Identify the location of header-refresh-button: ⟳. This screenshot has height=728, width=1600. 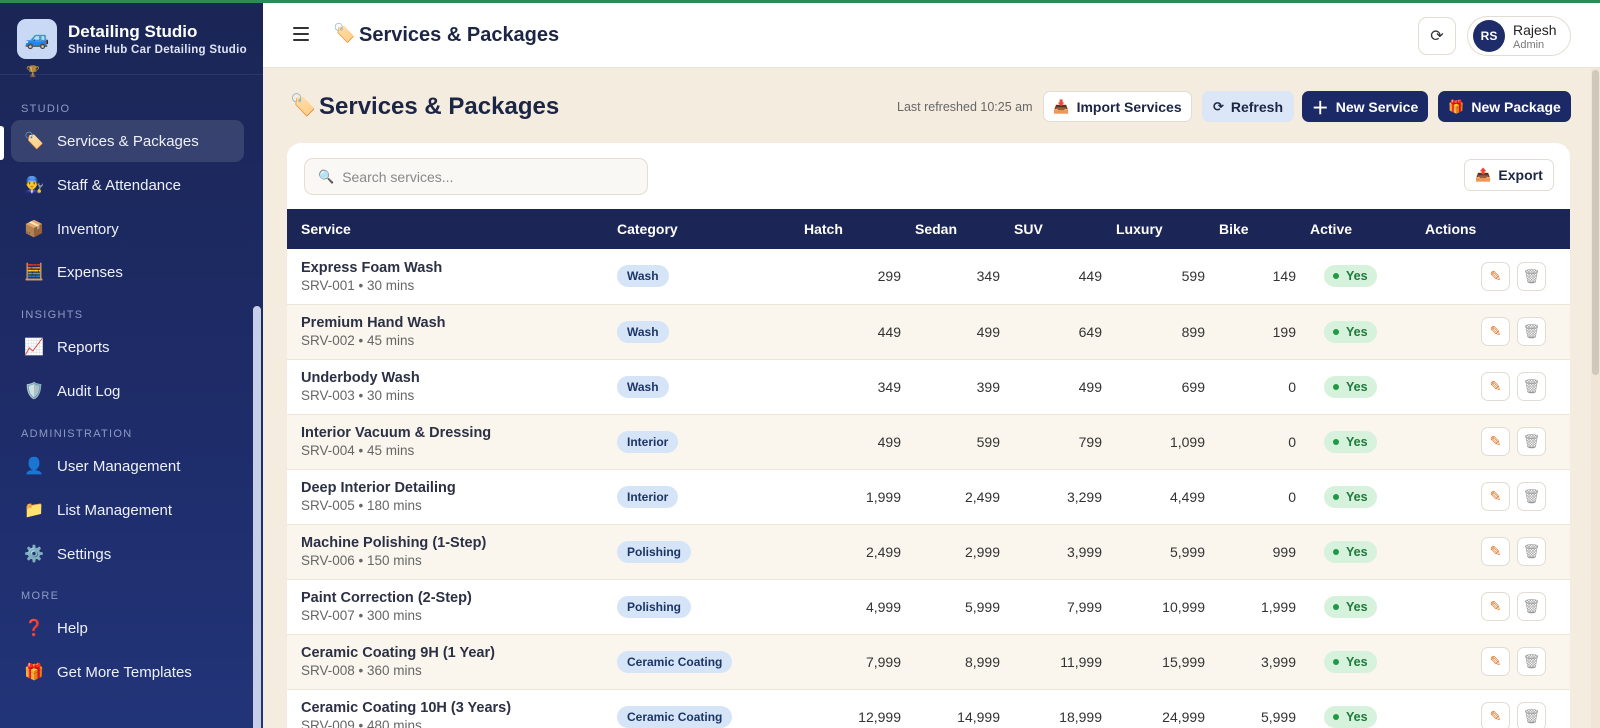
(1437, 36).